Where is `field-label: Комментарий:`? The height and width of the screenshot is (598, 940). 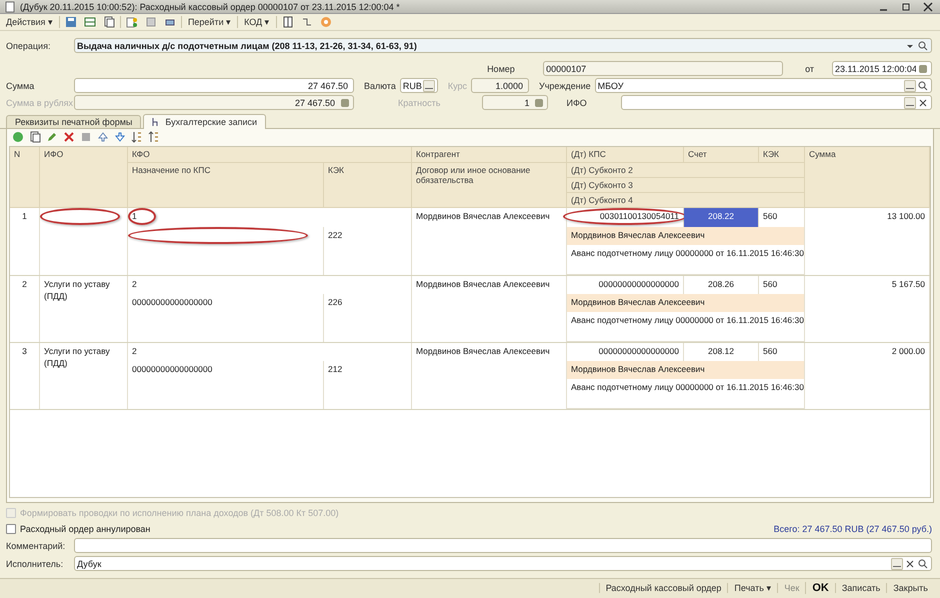 field-label: Комментарий: is located at coordinates (36, 545).